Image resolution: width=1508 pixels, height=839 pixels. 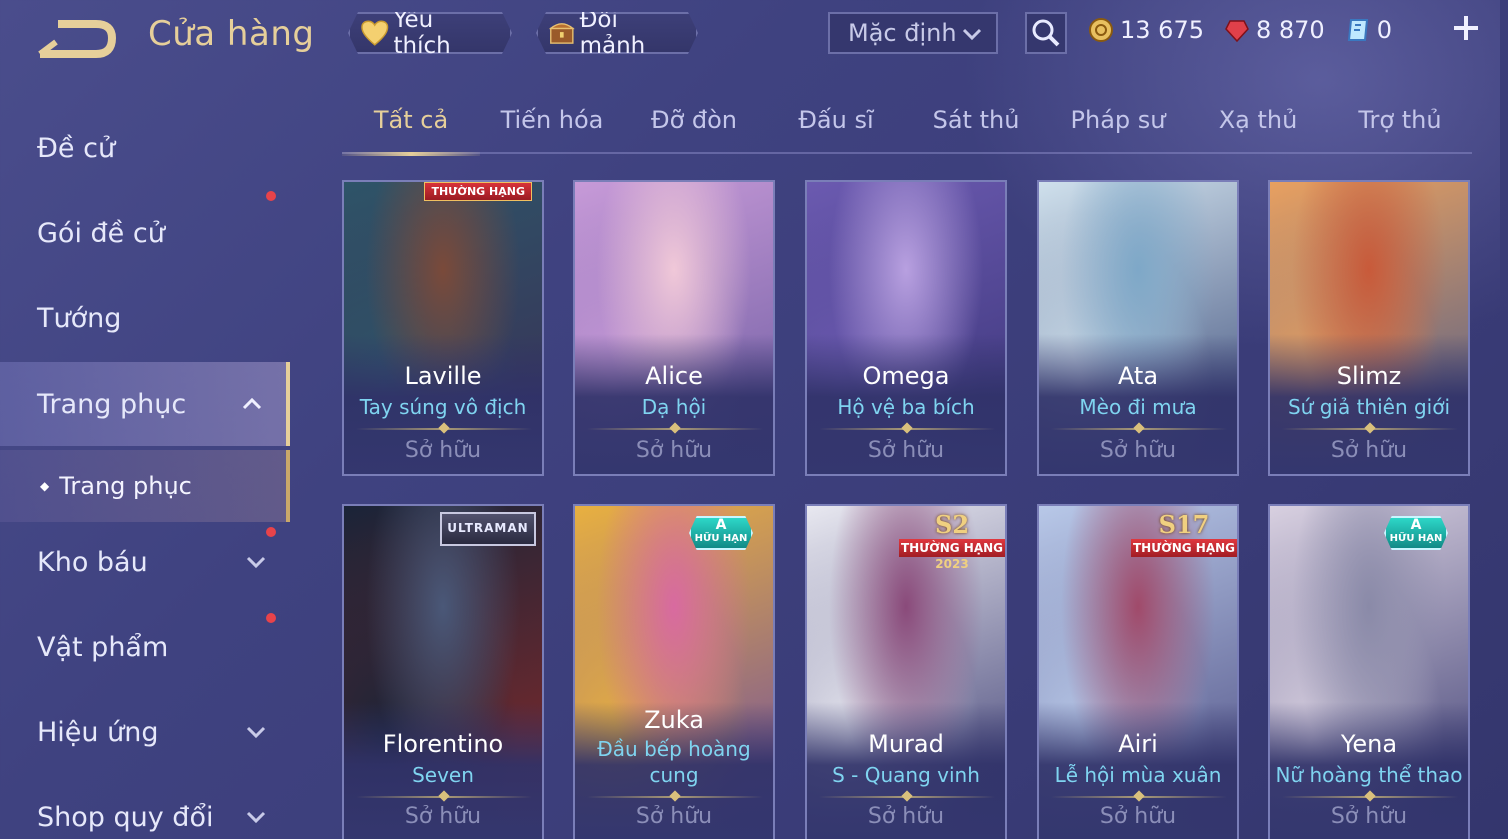 I want to click on search-button, so click(x=1046, y=33).